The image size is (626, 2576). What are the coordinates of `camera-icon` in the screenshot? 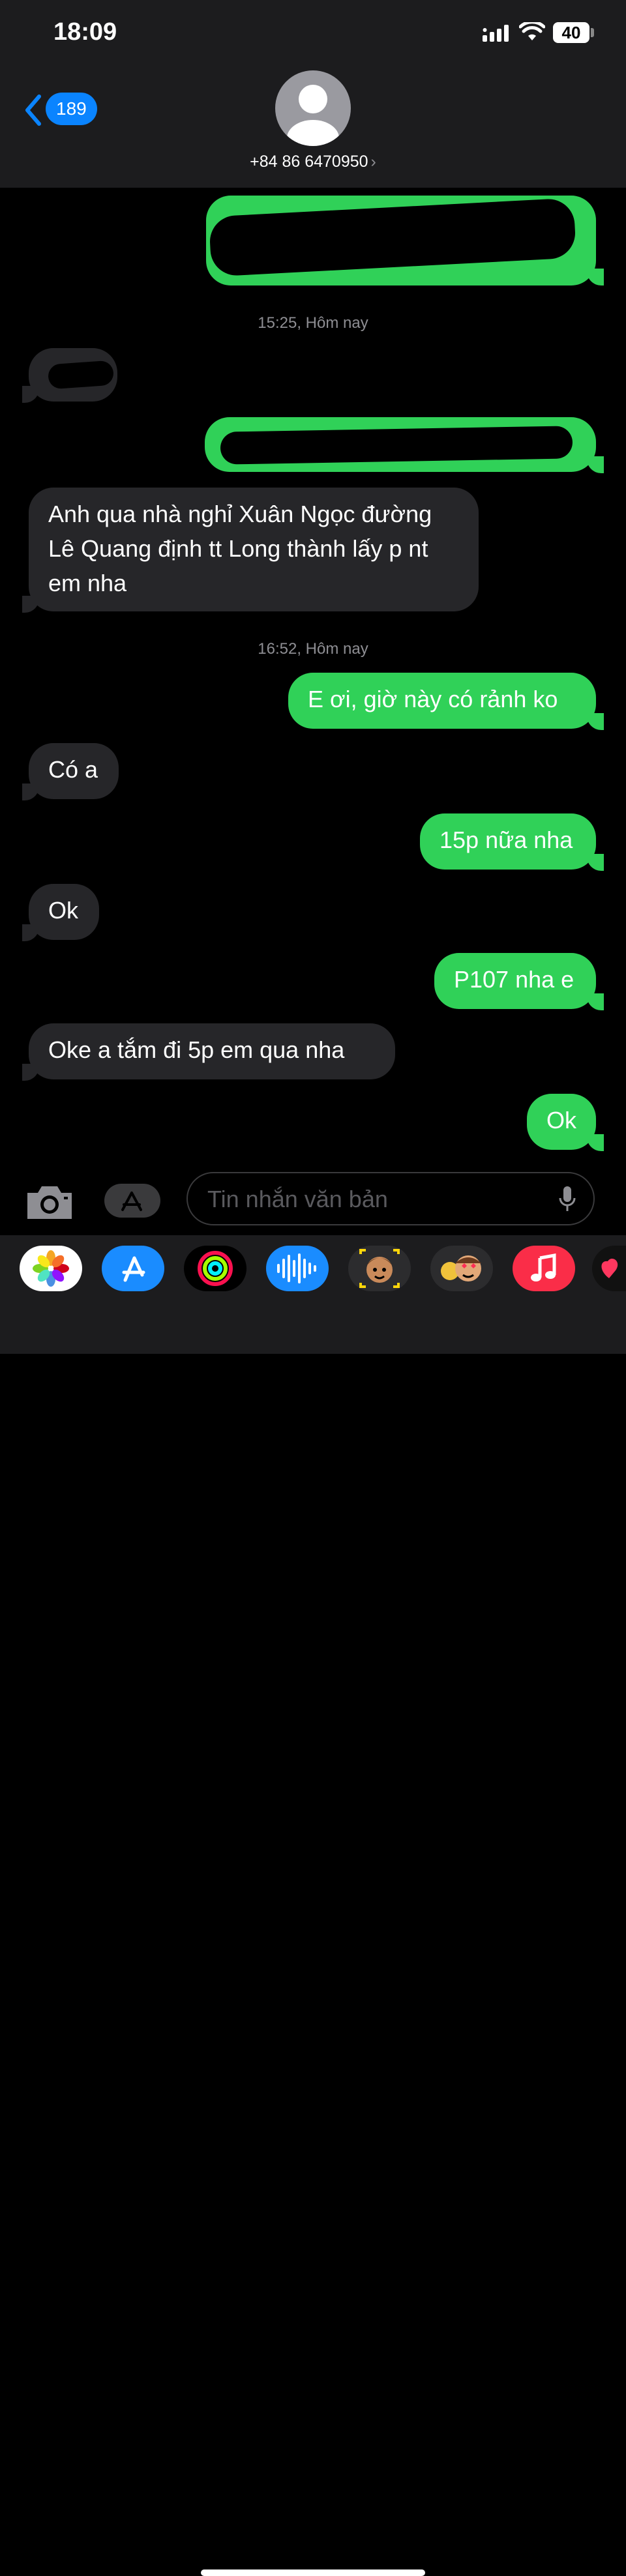 It's located at (49, 1202).